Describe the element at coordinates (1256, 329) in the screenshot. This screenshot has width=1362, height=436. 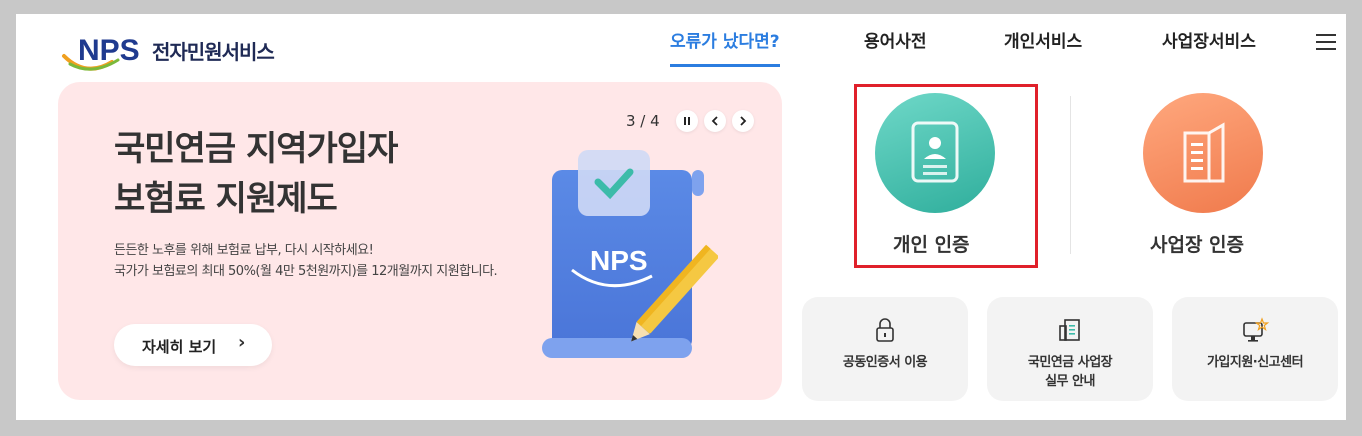
I see `monitor-icon` at that location.